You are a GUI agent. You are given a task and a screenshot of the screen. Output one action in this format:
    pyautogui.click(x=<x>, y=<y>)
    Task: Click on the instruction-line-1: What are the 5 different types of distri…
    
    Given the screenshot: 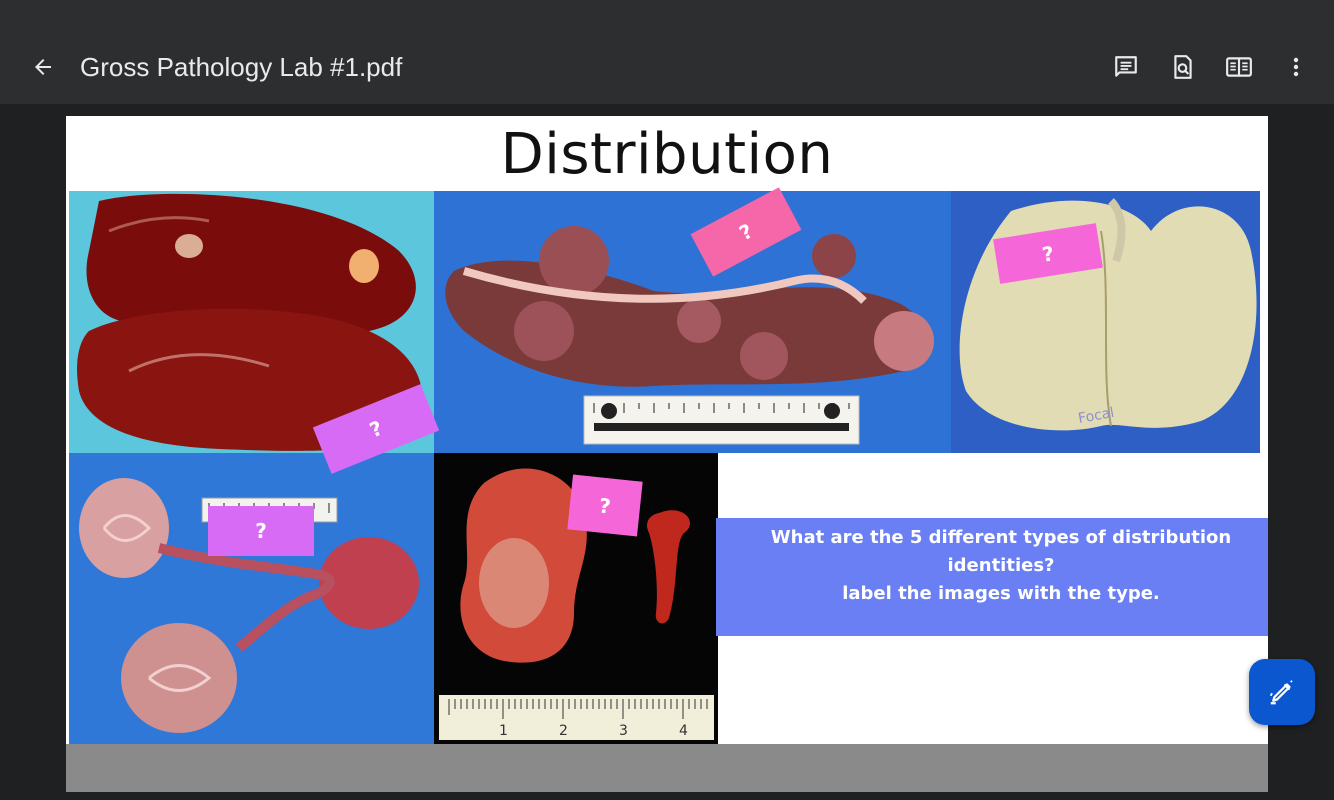 What is the action you would take?
    pyautogui.click(x=1001, y=551)
    